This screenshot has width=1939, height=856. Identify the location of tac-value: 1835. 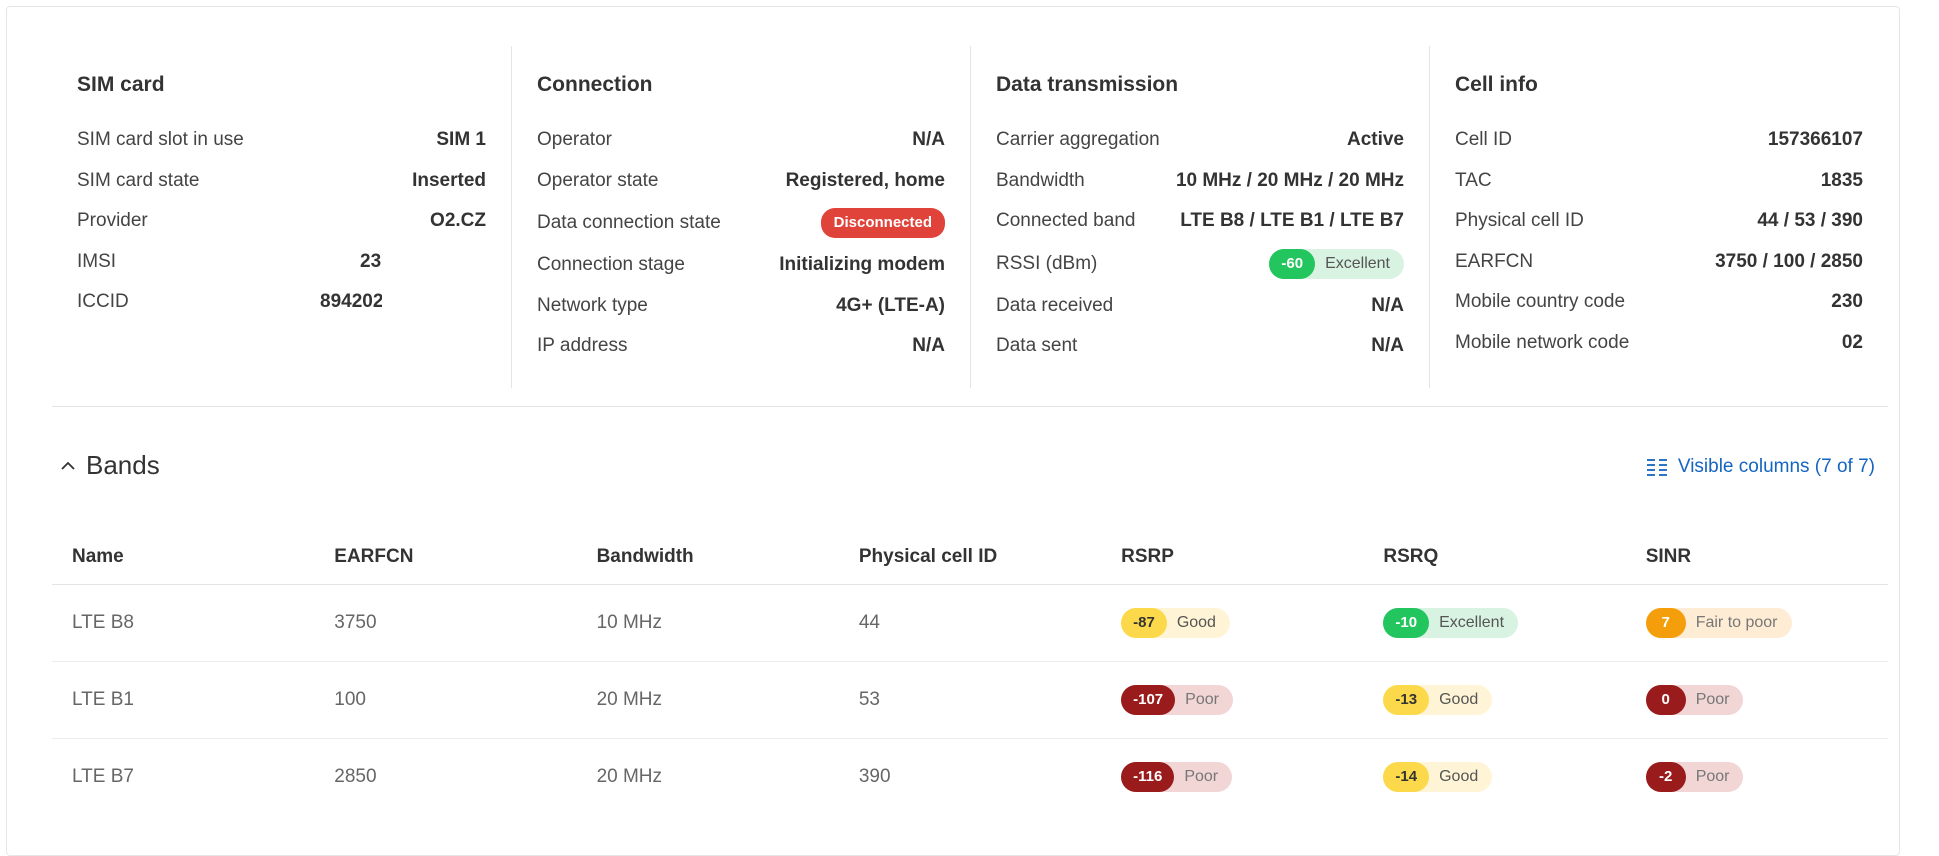
(1841, 180).